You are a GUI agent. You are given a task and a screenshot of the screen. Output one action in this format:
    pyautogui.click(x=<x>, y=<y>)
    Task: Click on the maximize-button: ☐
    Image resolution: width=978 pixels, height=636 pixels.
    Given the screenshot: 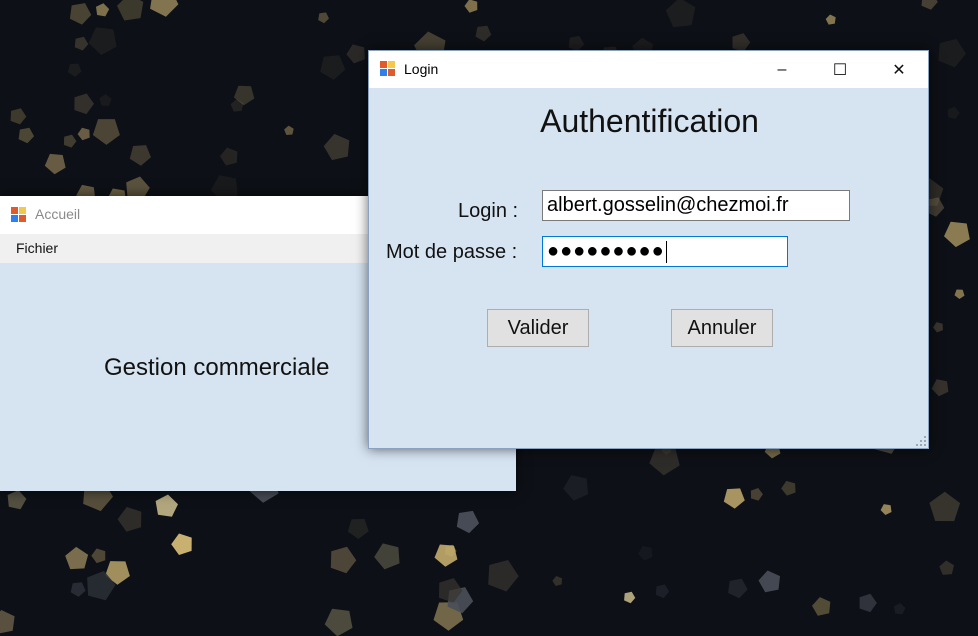 What is the action you would take?
    pyautogui.click(x=840, y=69)
    